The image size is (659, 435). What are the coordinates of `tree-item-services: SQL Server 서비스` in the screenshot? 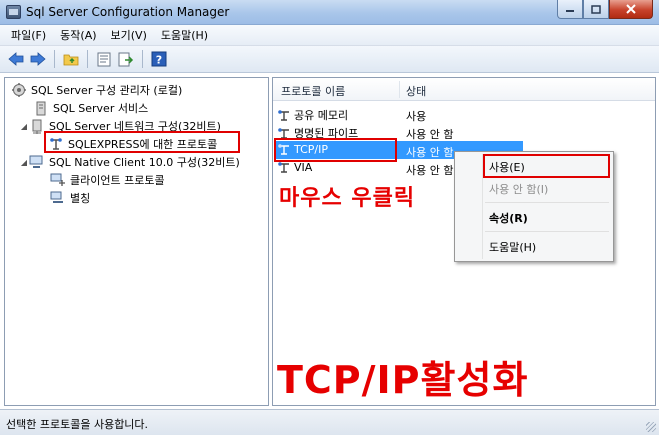 It's located at (90, 108).